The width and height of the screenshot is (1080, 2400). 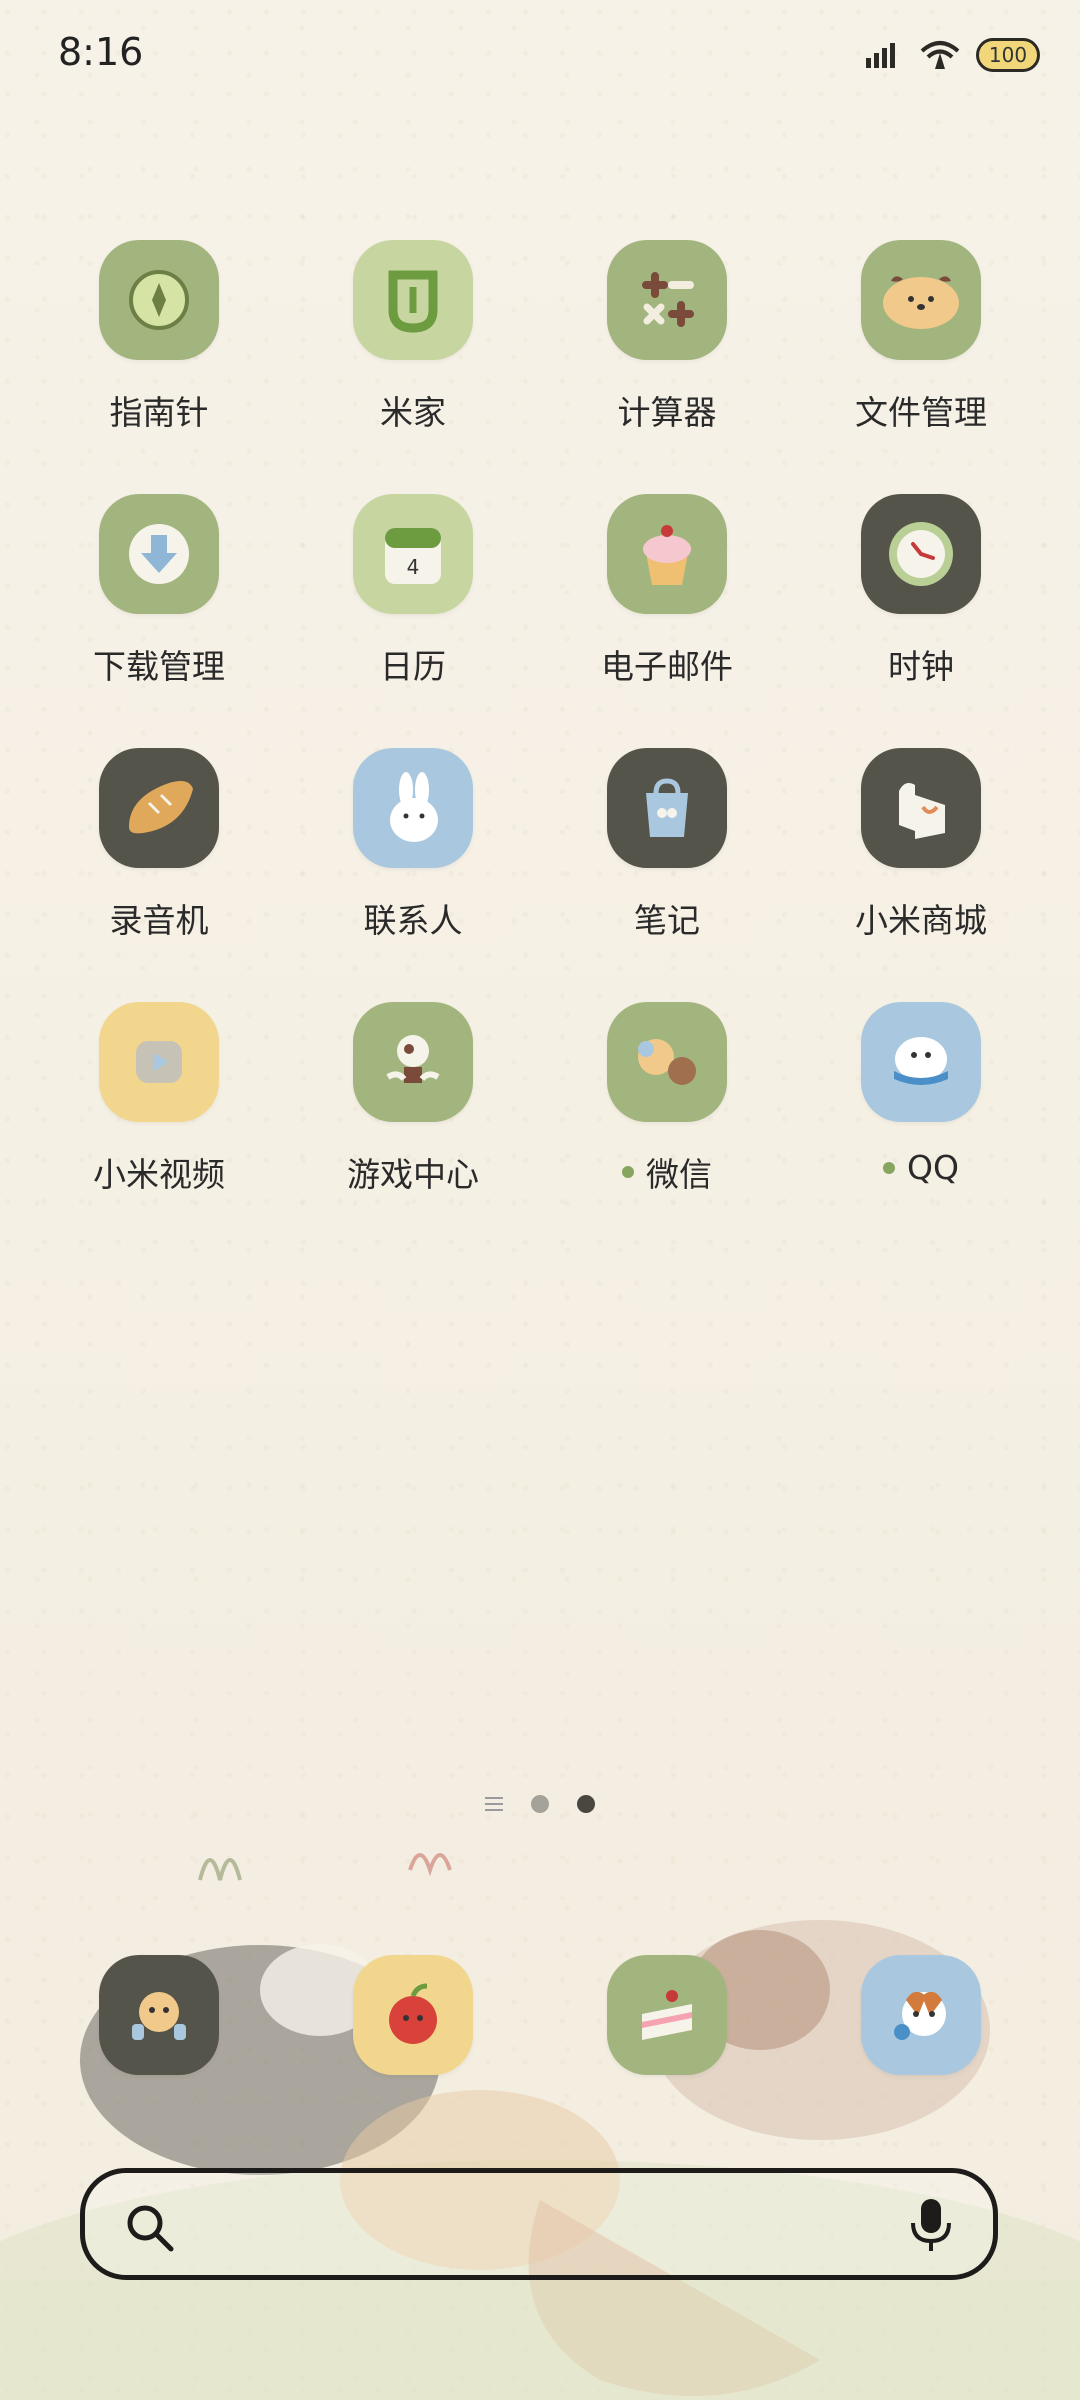 What do you see at coordinates (667, 2015) in the screenshot?
I see `cake-icon` at bounding box center [667, 2015].